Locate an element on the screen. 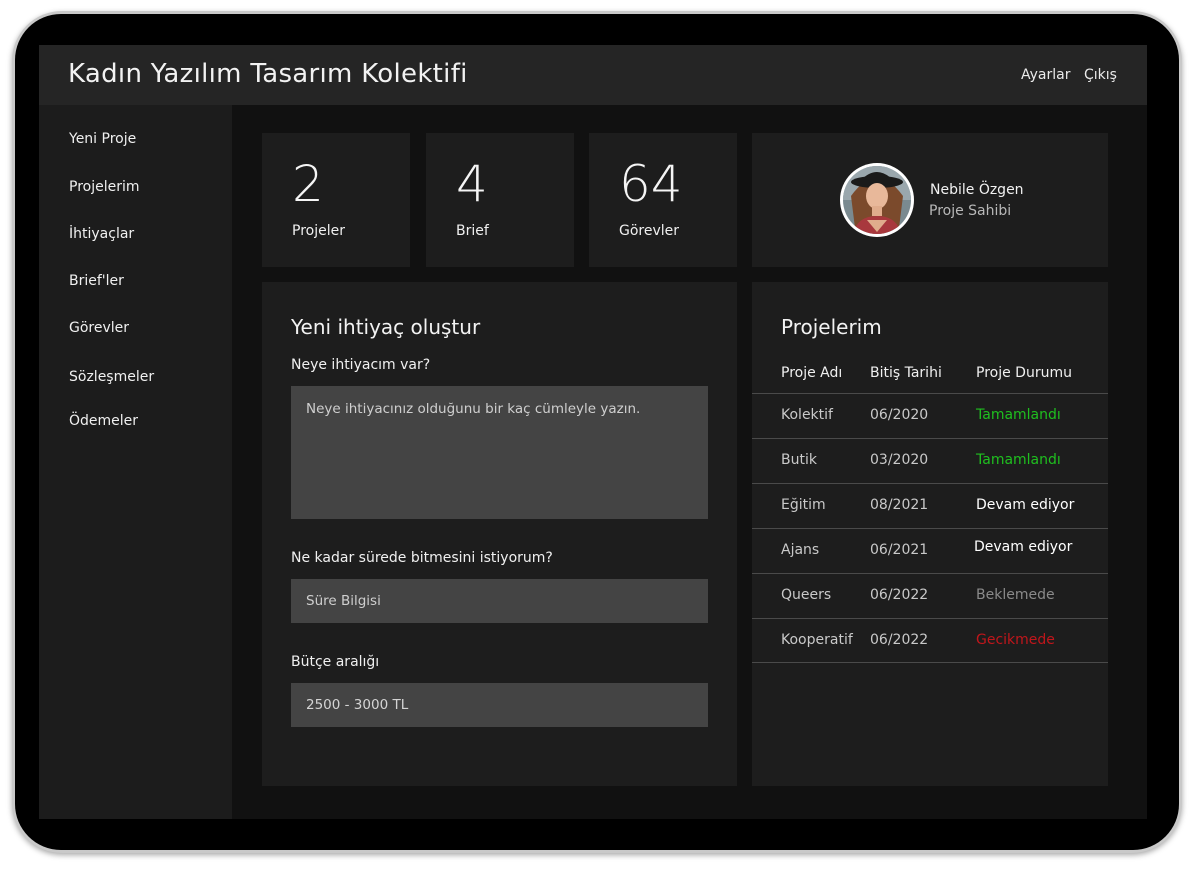  budget-label: Bütçe aralığı is located at coordinates (335, 662).